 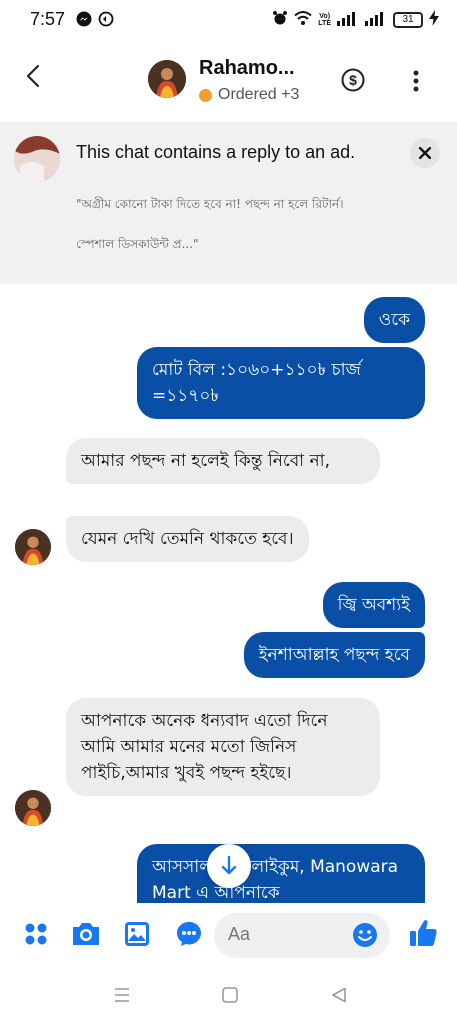 What do you see at coordinates (106, 21) in the screenshot?
I see `sync-icon` at bounding box center [106, 21].